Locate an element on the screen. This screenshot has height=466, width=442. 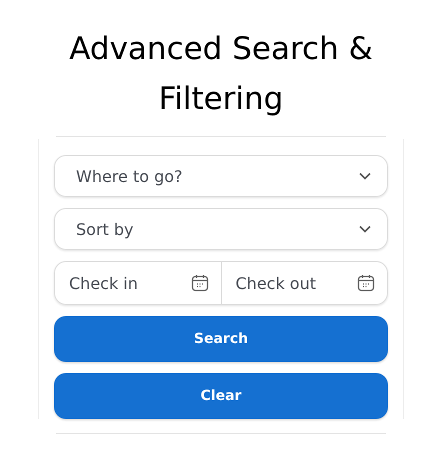
clear-button: Clear is located at coordinates (221, 396).